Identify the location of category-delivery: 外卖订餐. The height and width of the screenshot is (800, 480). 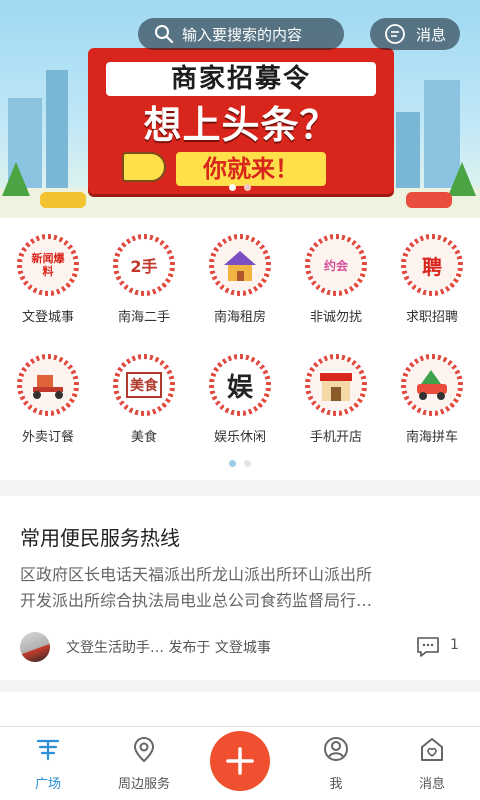
(48, 399).